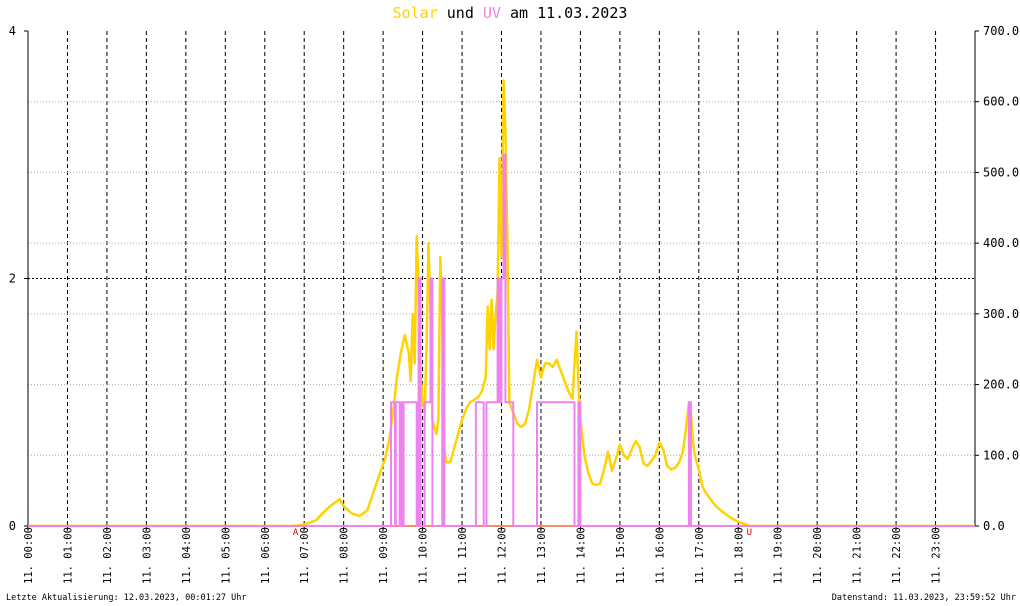  I want to click on x-tick-label: 11. 22:00, so click(897, 555).